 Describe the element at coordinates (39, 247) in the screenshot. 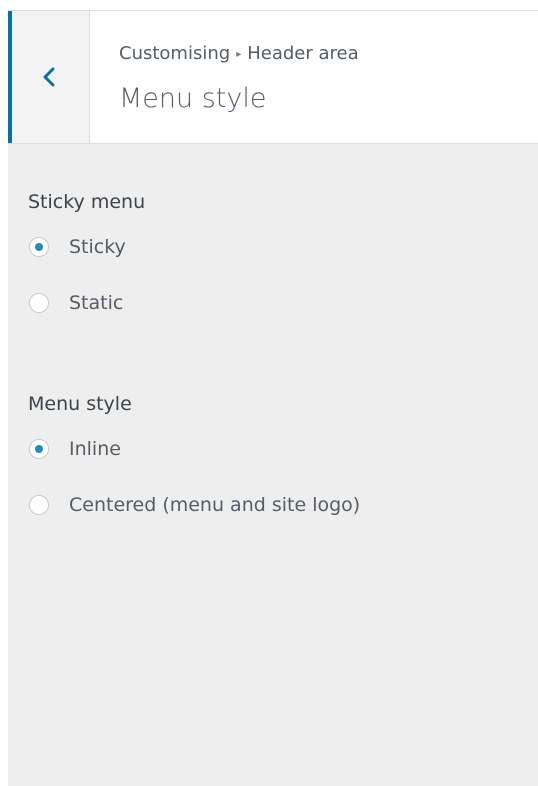

I see `radio-sticky` at that location.